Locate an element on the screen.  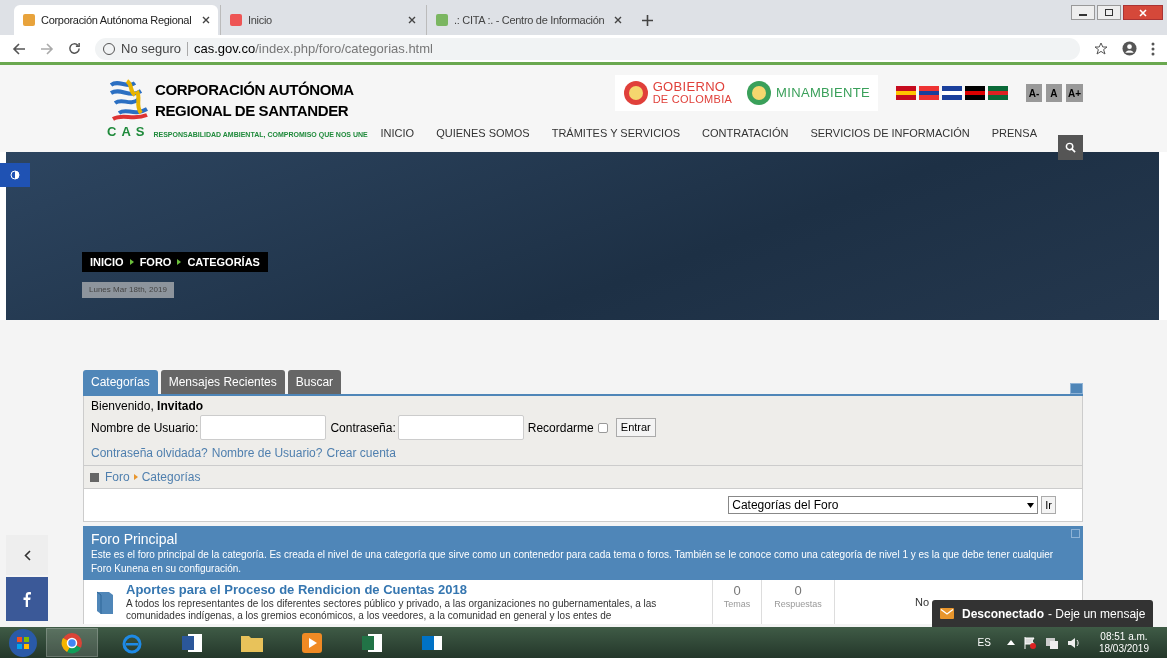
speaker-icon is located at coordinates (1073, 642).